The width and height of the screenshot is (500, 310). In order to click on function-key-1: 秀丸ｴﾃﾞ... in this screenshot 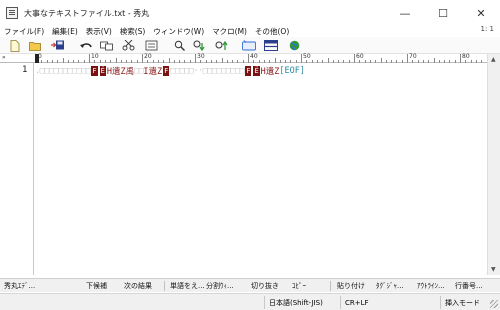, I will do `click(19, 286)`.